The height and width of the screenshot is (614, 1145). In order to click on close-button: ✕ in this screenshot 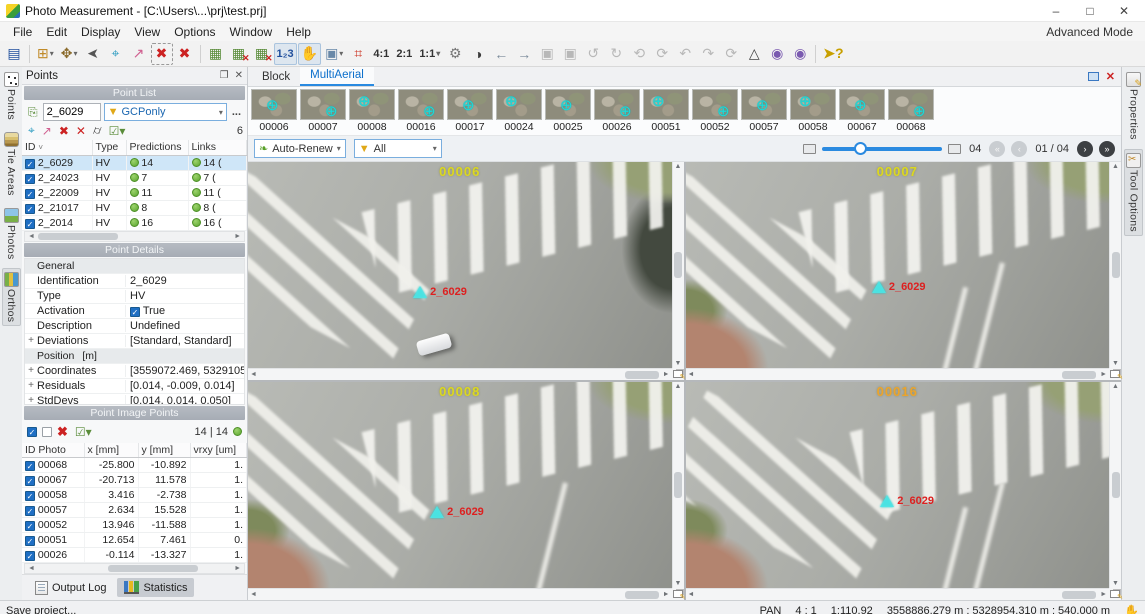, I will do `click(1124, 11)`.